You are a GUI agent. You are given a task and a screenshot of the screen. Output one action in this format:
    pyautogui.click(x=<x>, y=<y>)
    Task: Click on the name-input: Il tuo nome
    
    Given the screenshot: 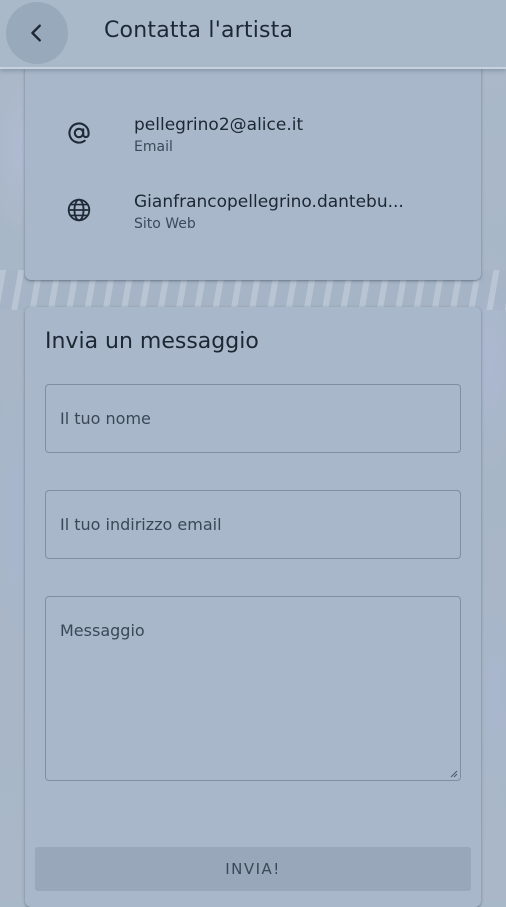 What is the action you would take?
    pyautogui.click(x=253, y=418)
    